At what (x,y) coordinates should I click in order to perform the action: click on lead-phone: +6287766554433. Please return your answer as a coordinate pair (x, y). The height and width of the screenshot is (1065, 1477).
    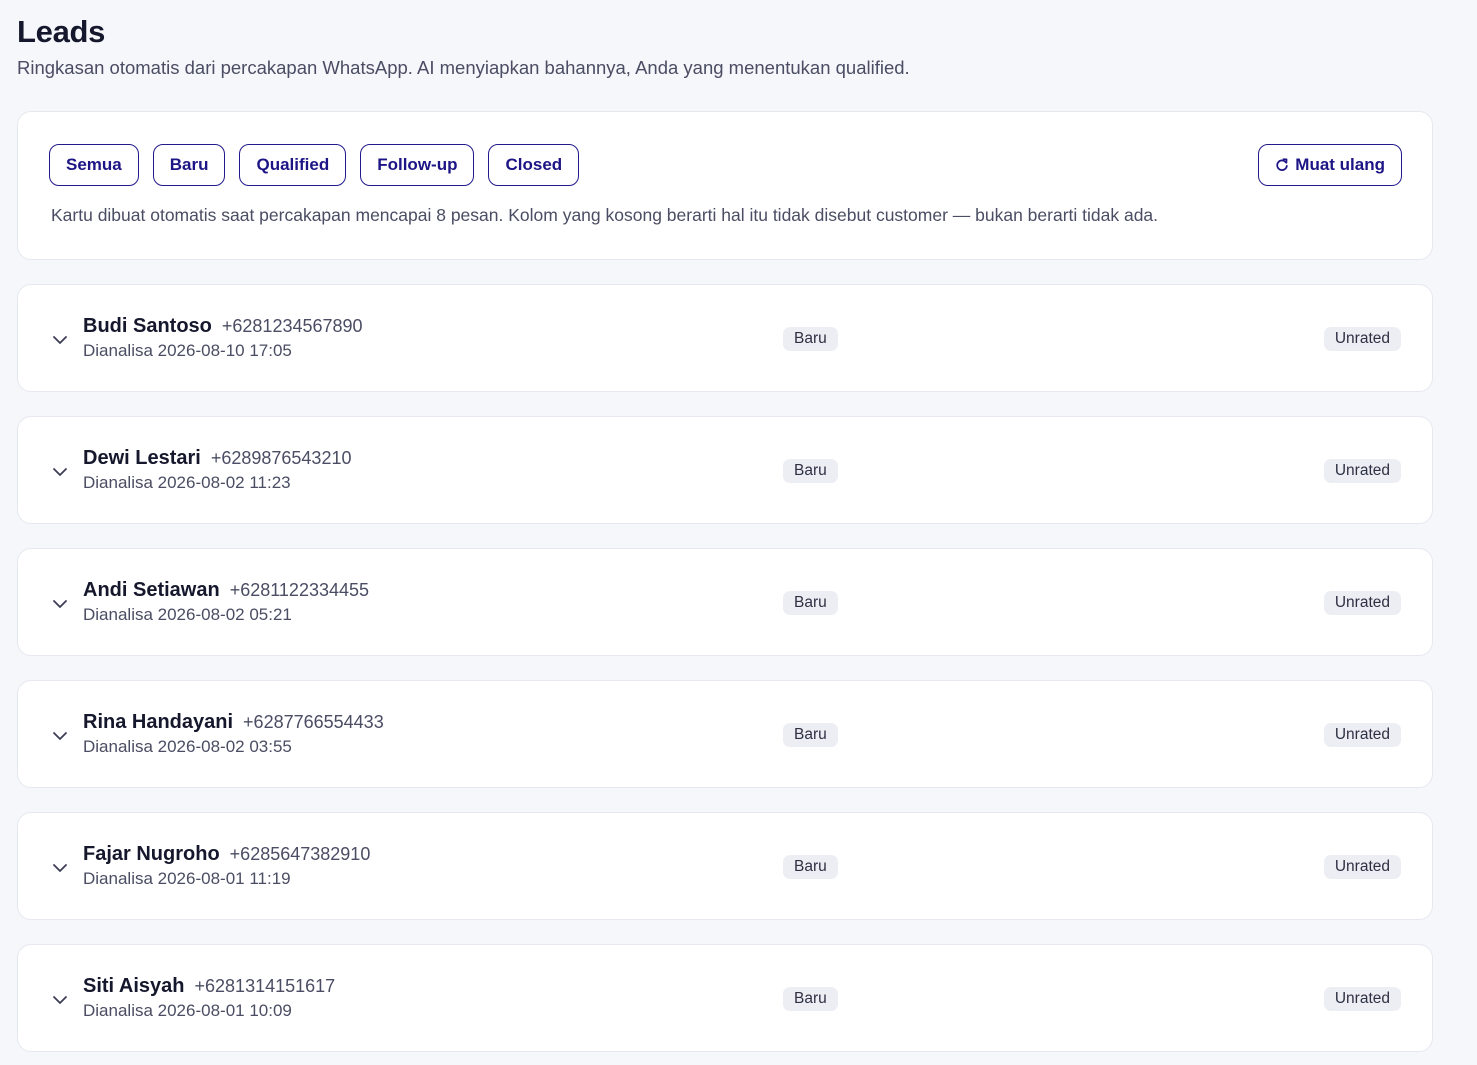
    Looking at the image, I should click on (313, 722).